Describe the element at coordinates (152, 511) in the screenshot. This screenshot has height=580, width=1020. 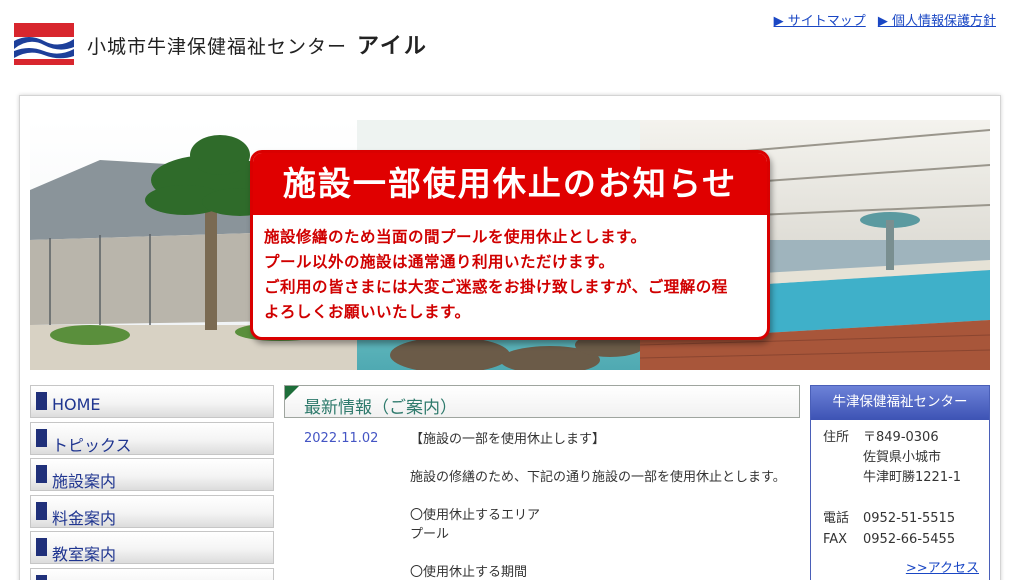
I see `nav-item-fees: 料金案内` at that location.